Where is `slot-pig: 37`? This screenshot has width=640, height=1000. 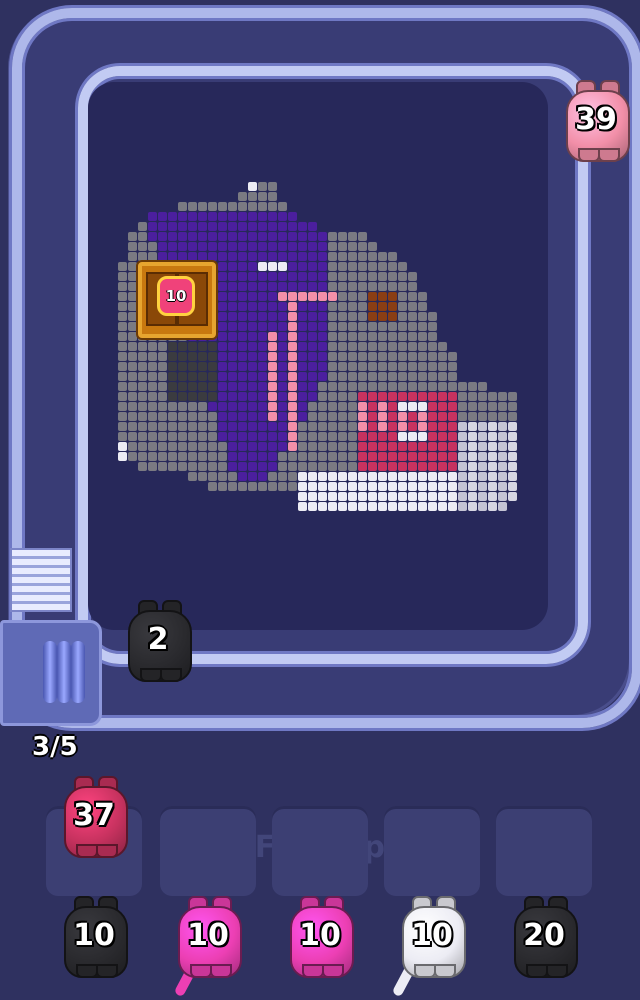
slot-pig: 37 is located at coordinates (94, 817).